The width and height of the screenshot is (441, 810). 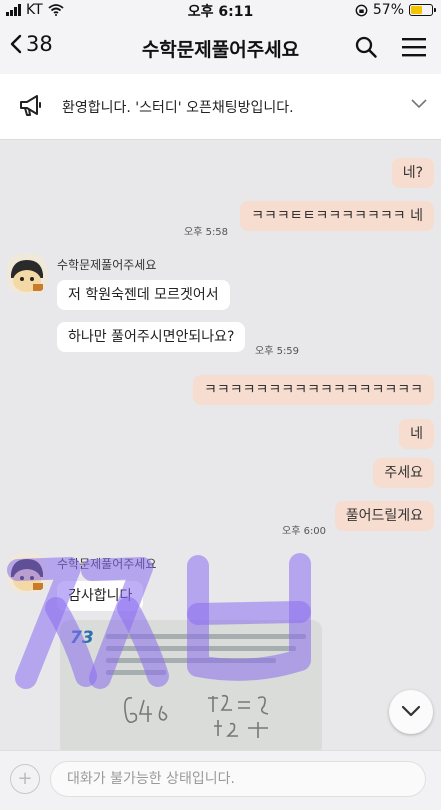 I want to click on photo-message: 73, so click(x=191, y=688).